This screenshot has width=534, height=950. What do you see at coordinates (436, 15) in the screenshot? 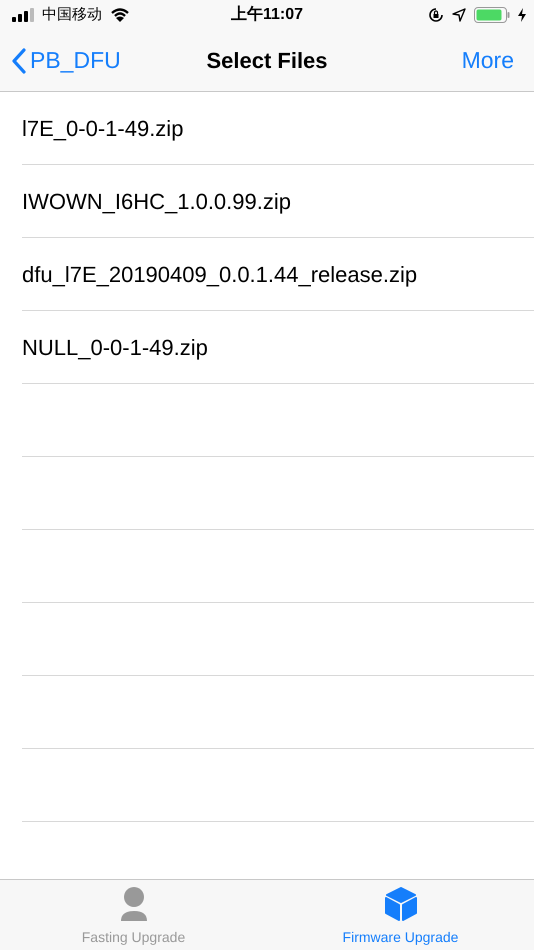
I see `rotation-lock-icon` at bounding box center [436, 15].